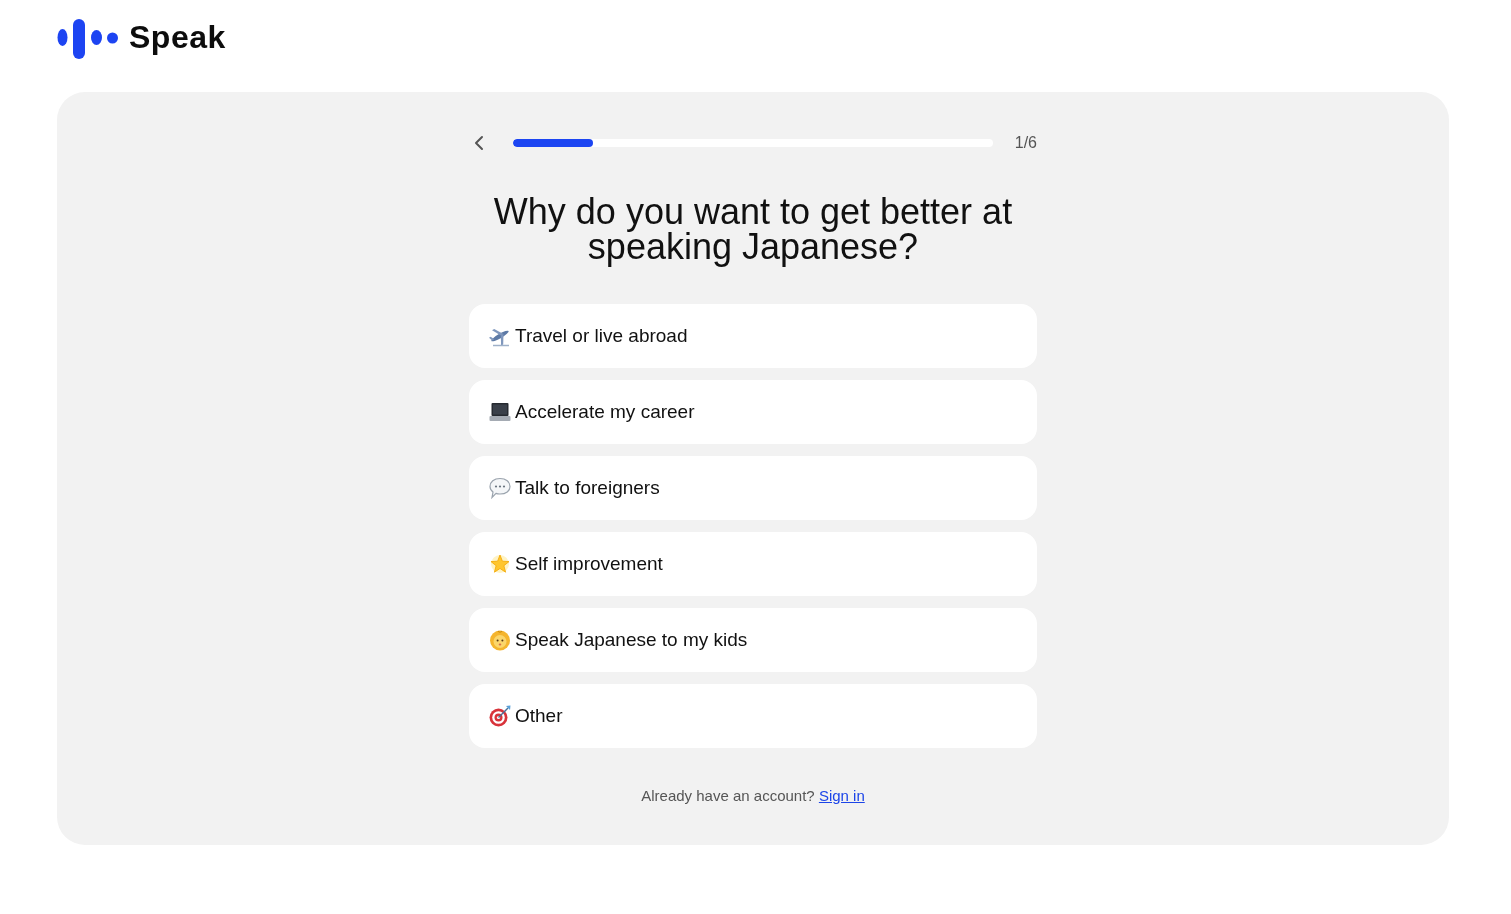 The image size is (1511, 914). I want to click on glowing-star-icon, so click(500, 564).